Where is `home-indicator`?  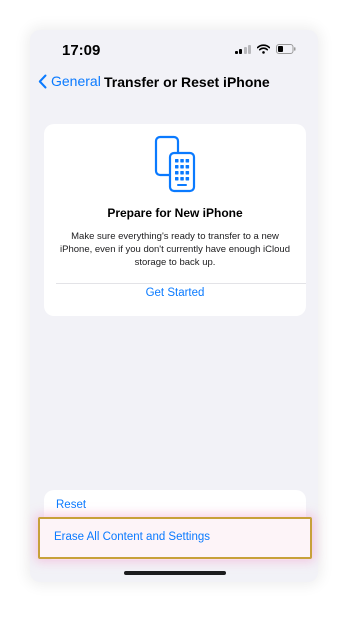
home-indicator is located at coordinates (175, 573).